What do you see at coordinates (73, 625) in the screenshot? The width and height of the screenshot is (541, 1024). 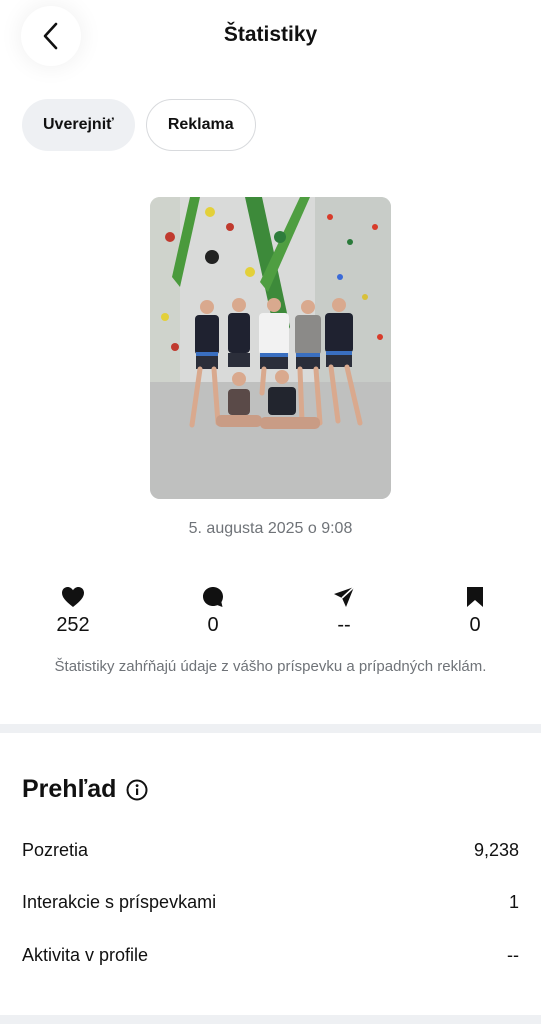 I see `likes-count: 252` at bounding box center [73, 625].